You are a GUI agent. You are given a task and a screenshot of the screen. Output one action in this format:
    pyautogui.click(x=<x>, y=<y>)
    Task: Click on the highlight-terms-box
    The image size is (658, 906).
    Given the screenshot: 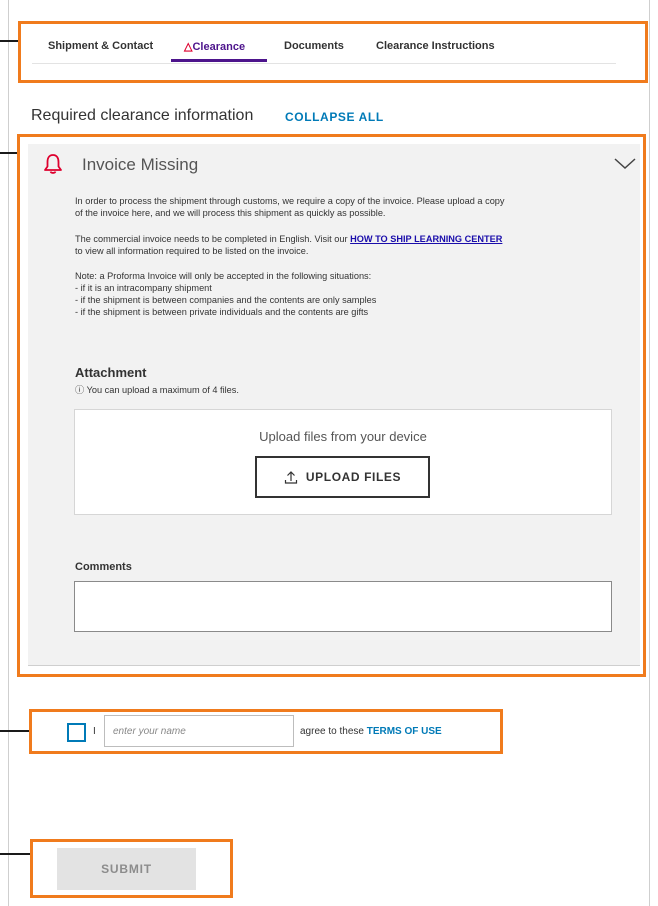 What is the action you would take?
    pyautogui.click(x=266, y=731)
    